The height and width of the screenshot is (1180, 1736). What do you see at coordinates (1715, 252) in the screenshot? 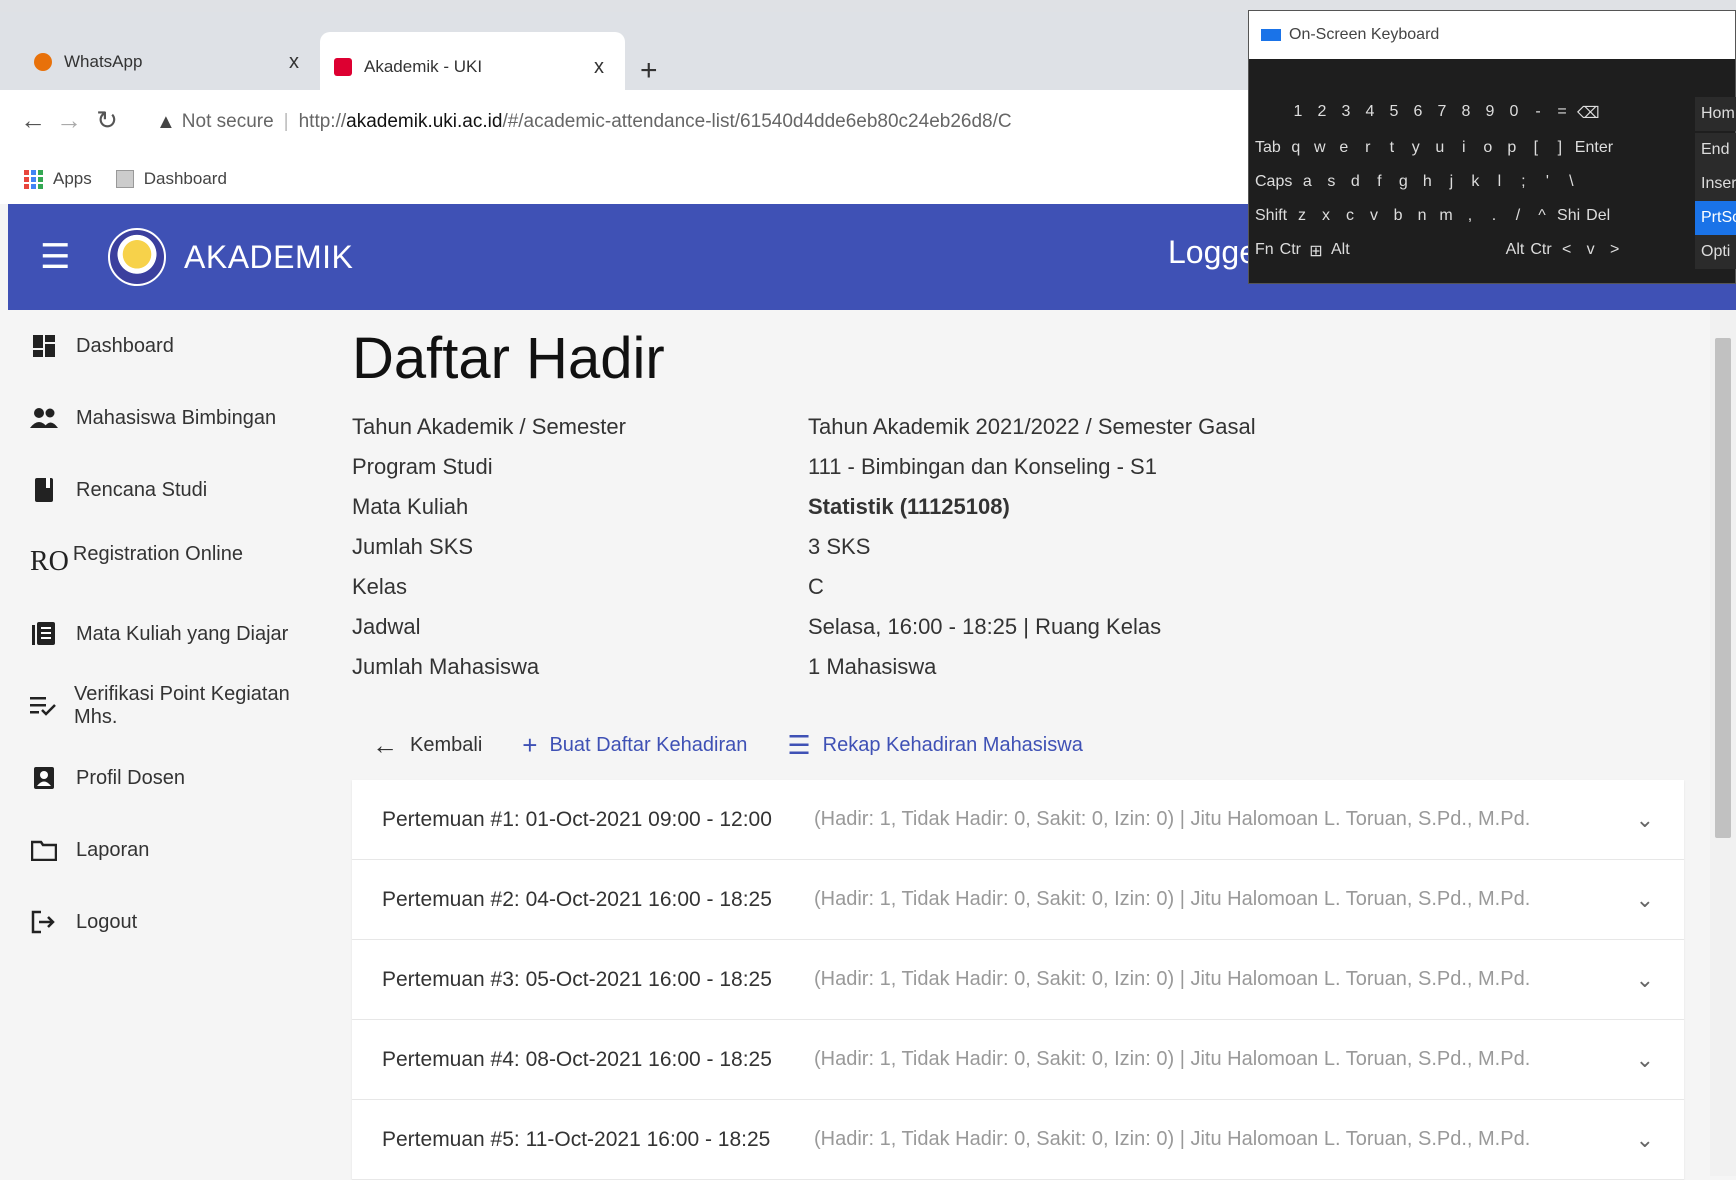
I see `osk-key-options: Opti` at bounding box center [1715, 252].